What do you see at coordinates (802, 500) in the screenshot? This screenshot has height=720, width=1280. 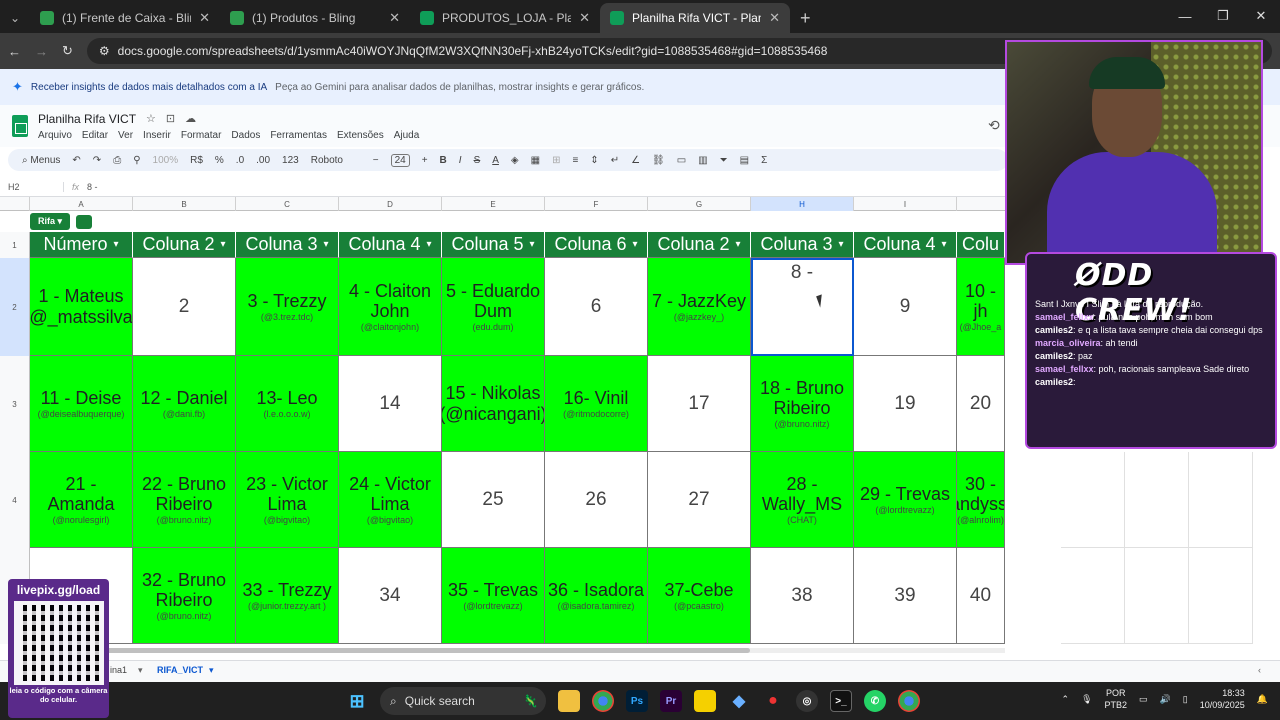 I see `table-cell: 28 - Wally_MS (CHAT)` at bounding box center [802, 500].